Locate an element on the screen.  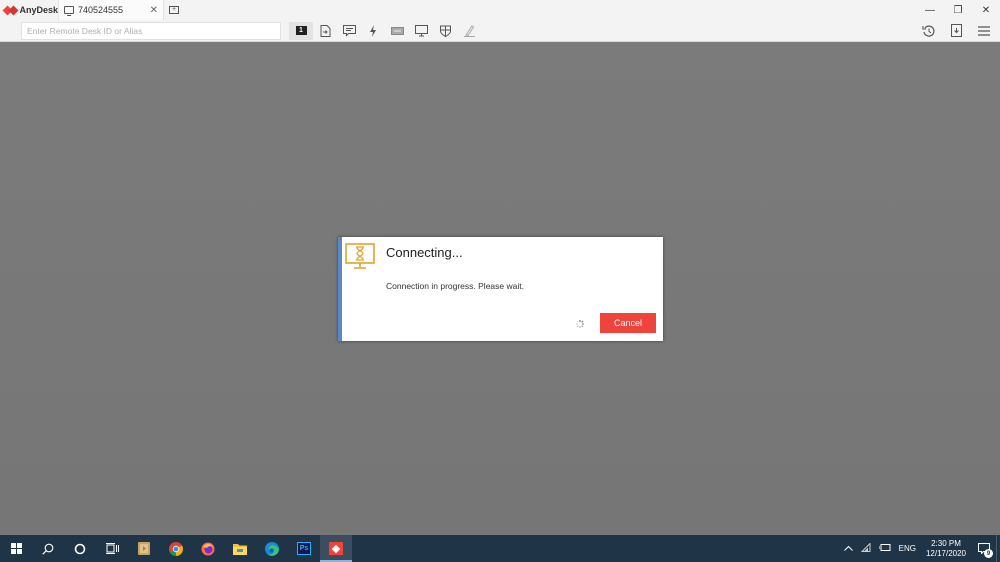
display-icon is located at coordinates (421, 30).